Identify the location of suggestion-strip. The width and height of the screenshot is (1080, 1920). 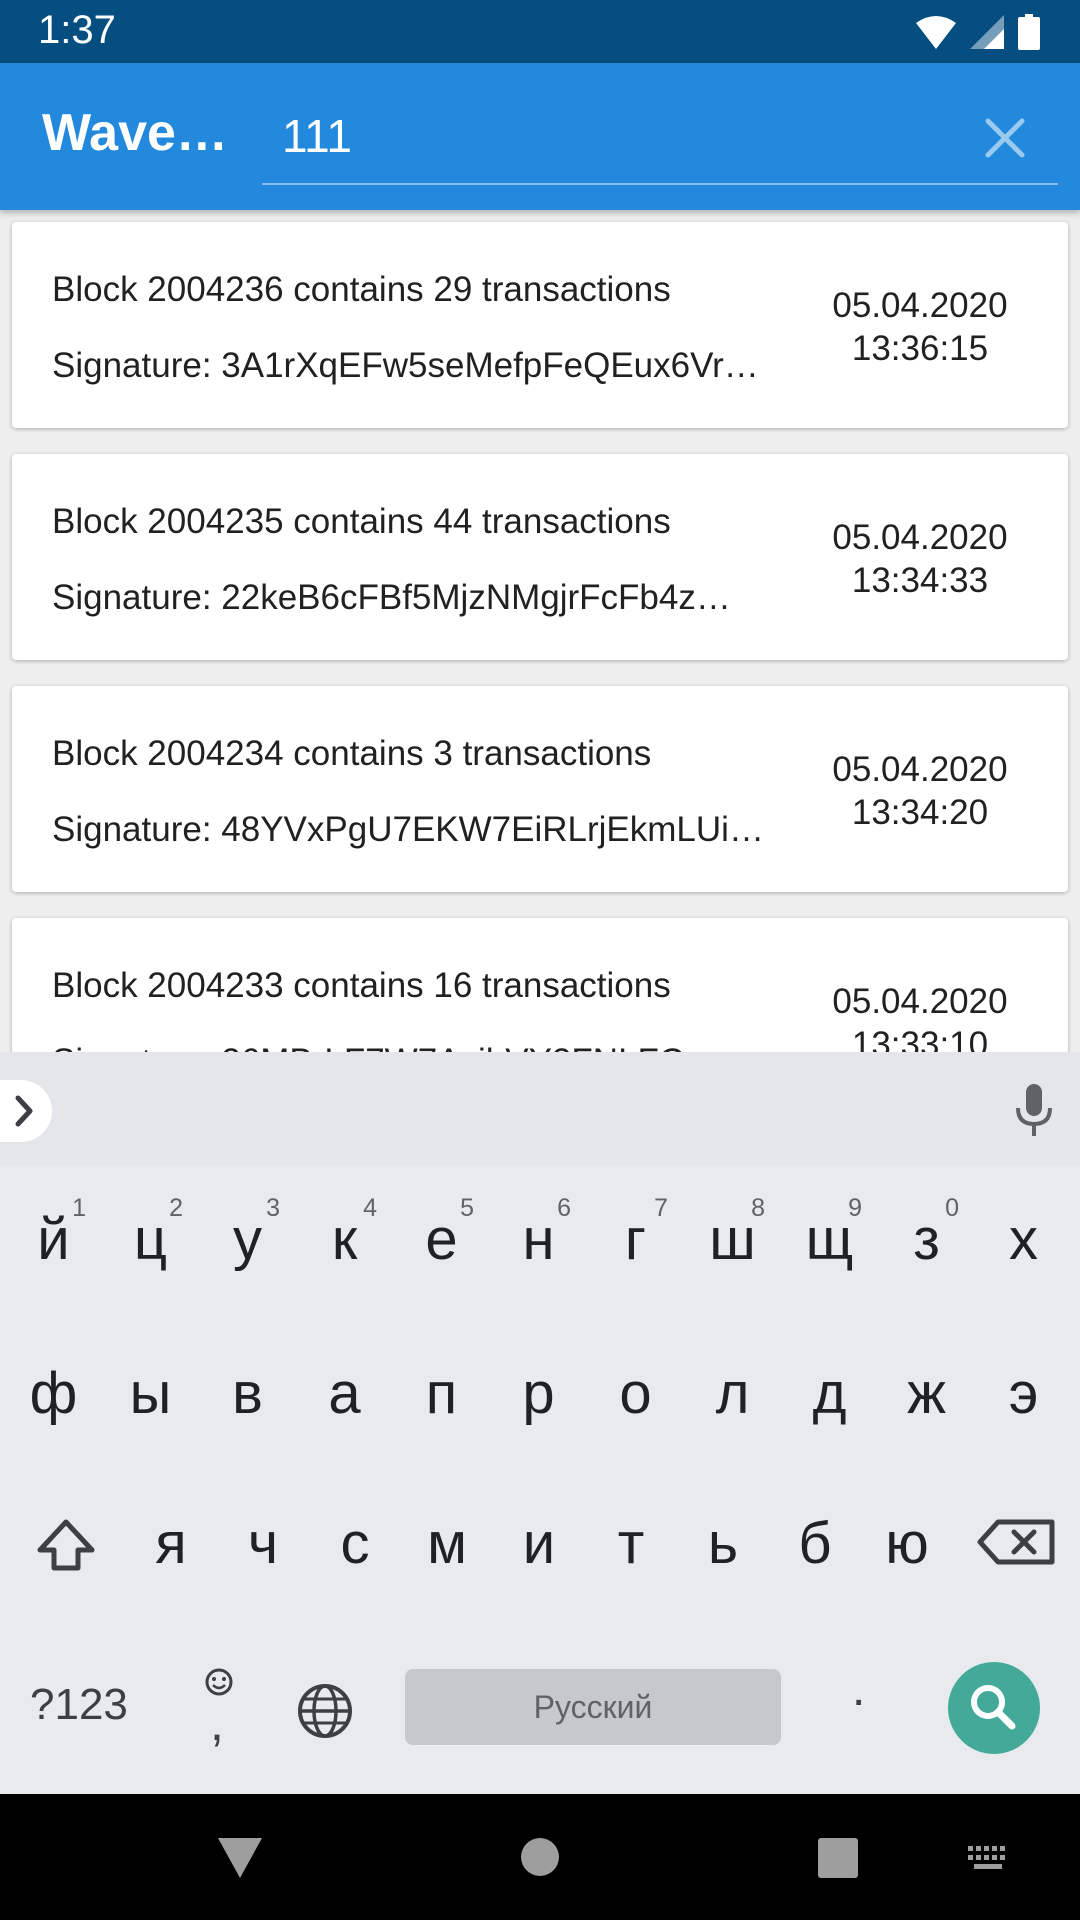
(540, 1109).